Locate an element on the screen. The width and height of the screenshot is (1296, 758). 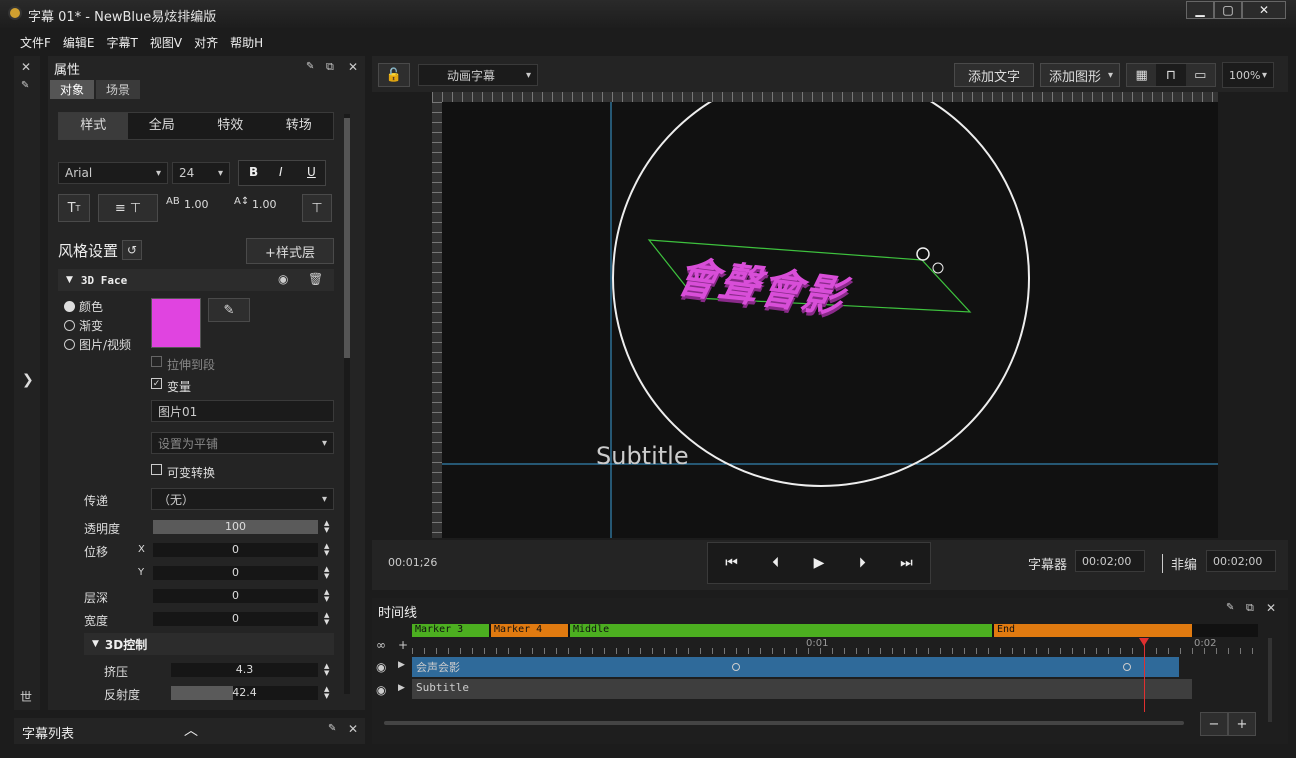
panel-float-icon: ⧉ is located at coordinates (330, 67).